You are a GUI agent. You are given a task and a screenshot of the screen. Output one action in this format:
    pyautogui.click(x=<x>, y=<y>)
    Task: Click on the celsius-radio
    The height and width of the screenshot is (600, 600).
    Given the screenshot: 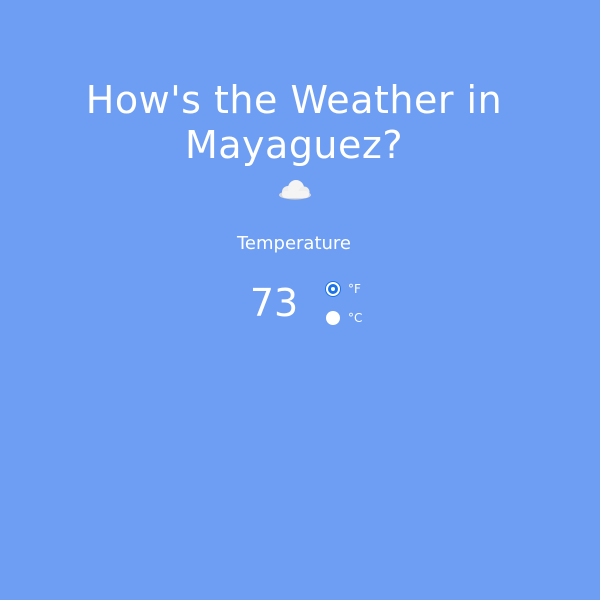 What is the action you would take?
    pyautogui.click(x=333, y=318)
    